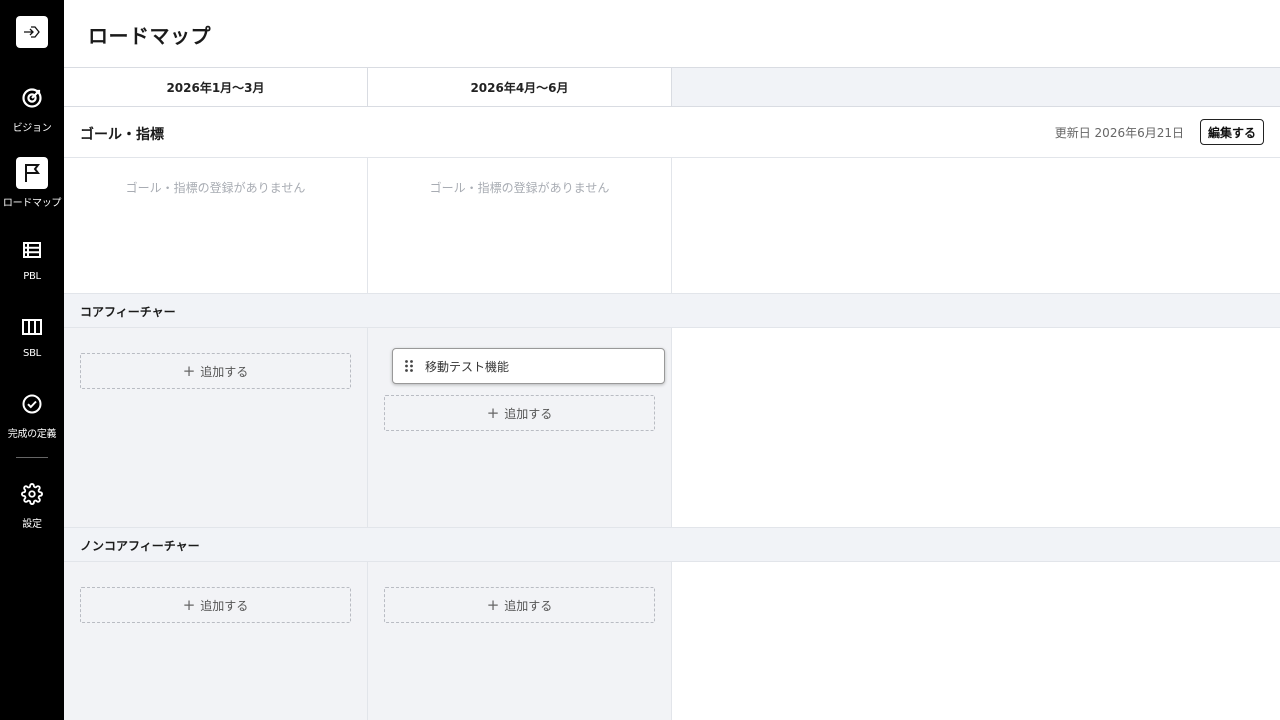  I want to click on quarter-column-header: 2026年1月〜3月, so click(216, 87).